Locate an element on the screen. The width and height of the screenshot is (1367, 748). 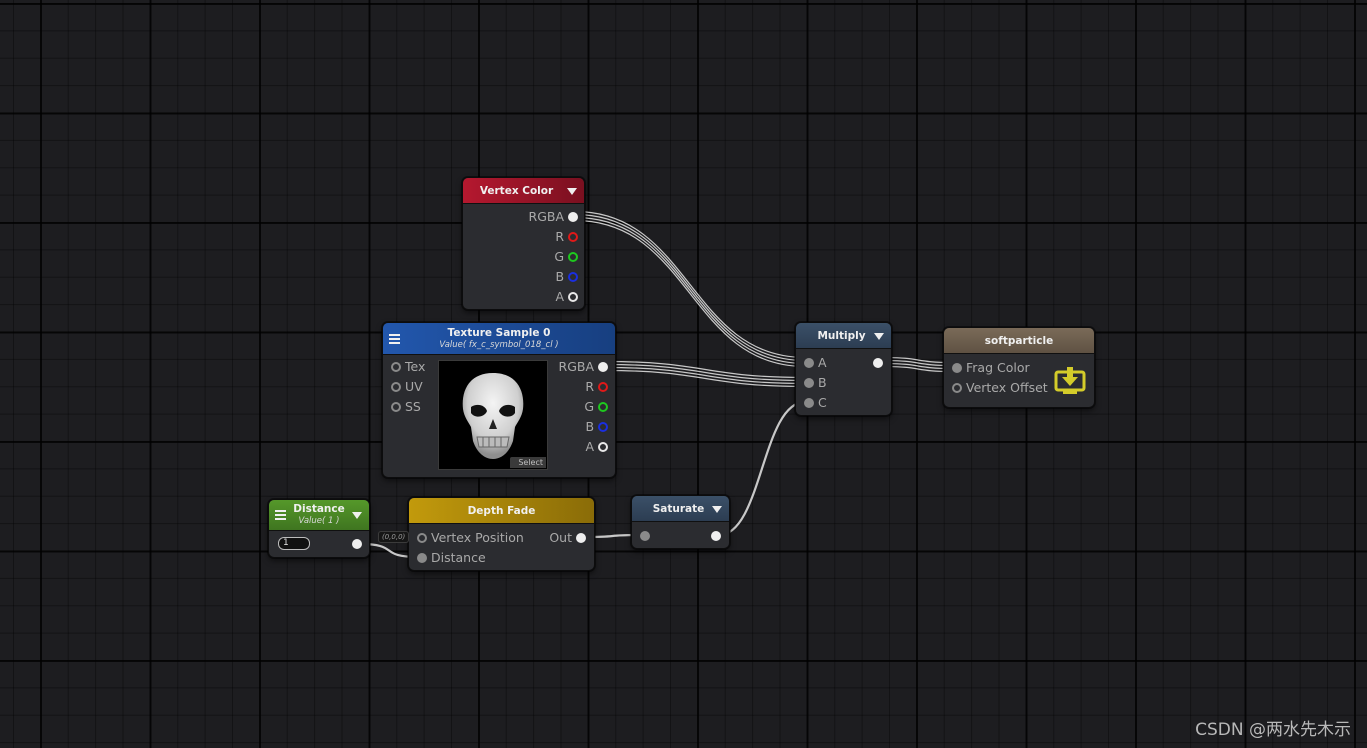
input-port-tex: Tex is located at coordinates (408, 367).